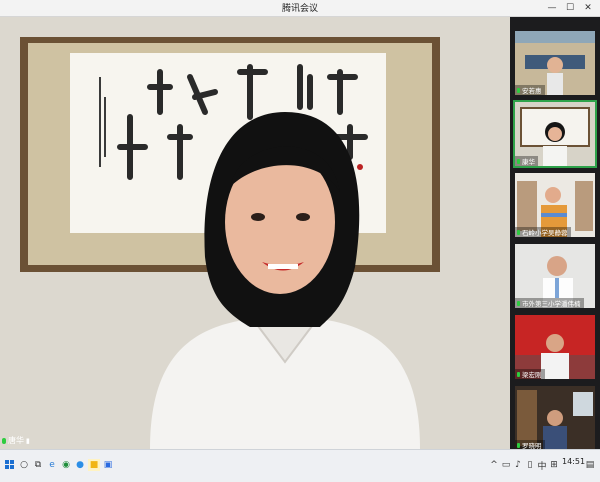  What do you see at coordinates (555, 276) in the screenshot?
I see `participant-tile: 市外第三小学潘伟楠` at bounding box center [555, 276].